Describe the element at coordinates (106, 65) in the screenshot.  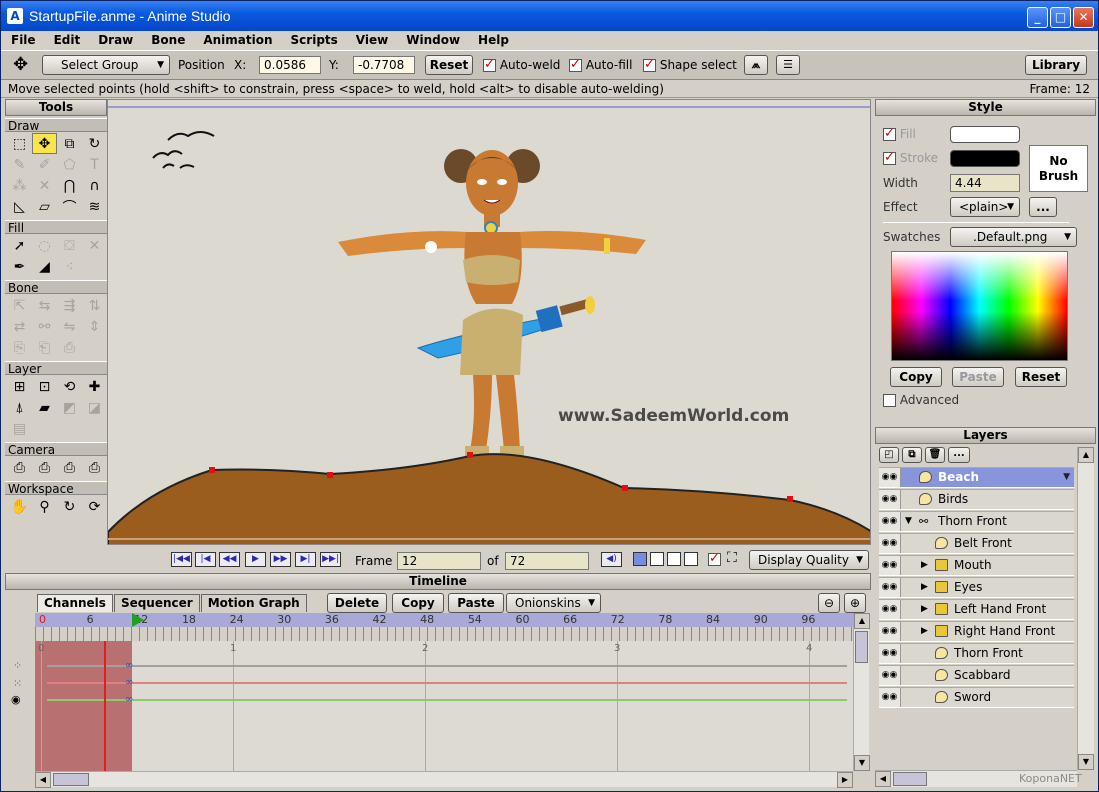
I see `select-group-dropdown: Select Group` at that location.